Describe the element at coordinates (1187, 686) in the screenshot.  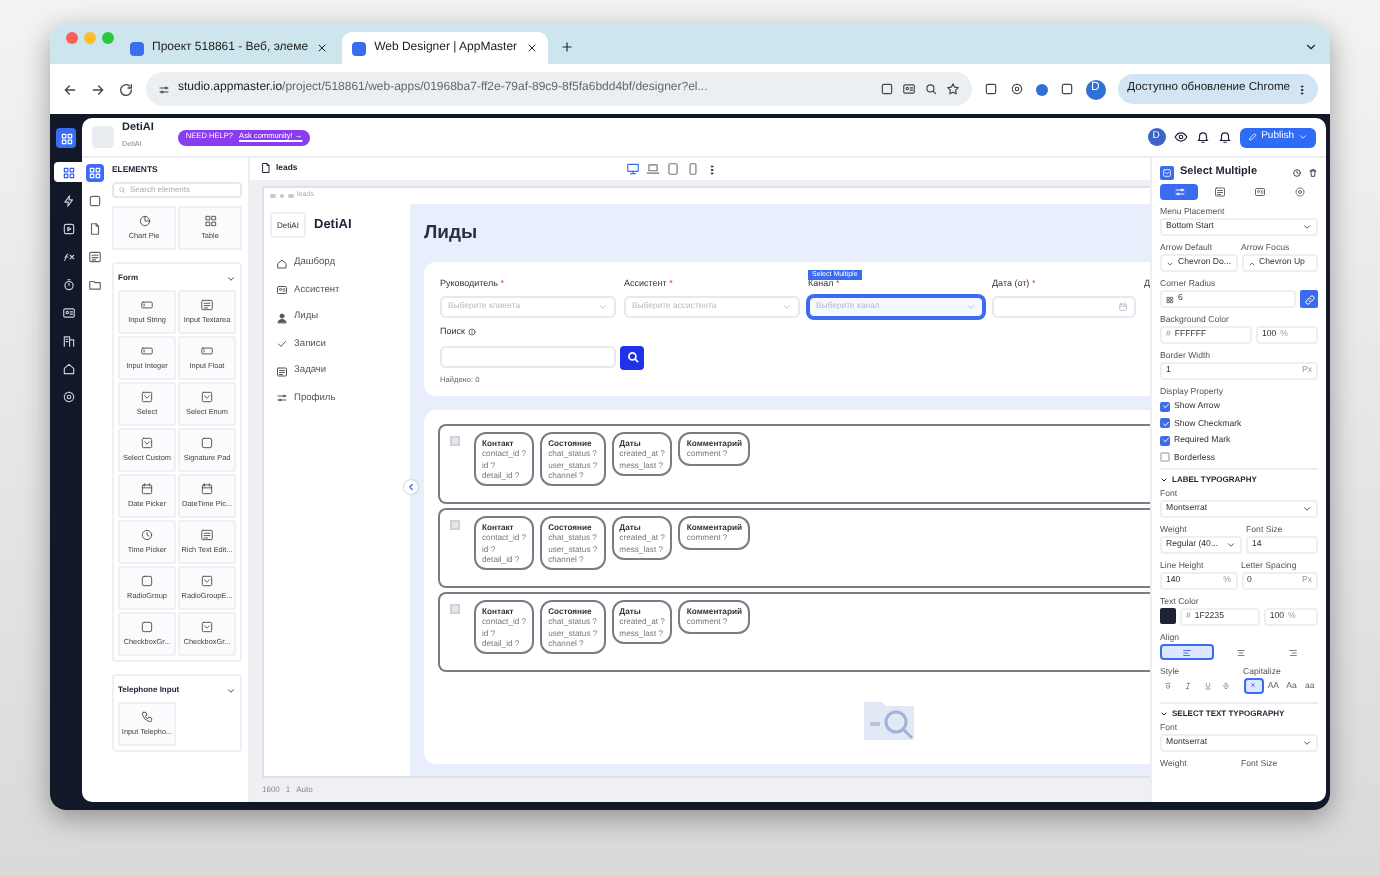
I see `italic-icon` at that location.